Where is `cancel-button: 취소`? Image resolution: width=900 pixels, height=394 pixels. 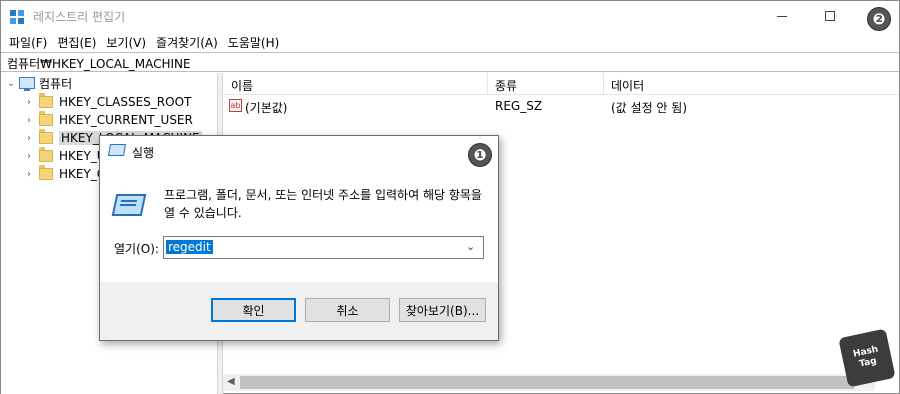 cancel-button: 취소 is located at coordinates (347, 310).